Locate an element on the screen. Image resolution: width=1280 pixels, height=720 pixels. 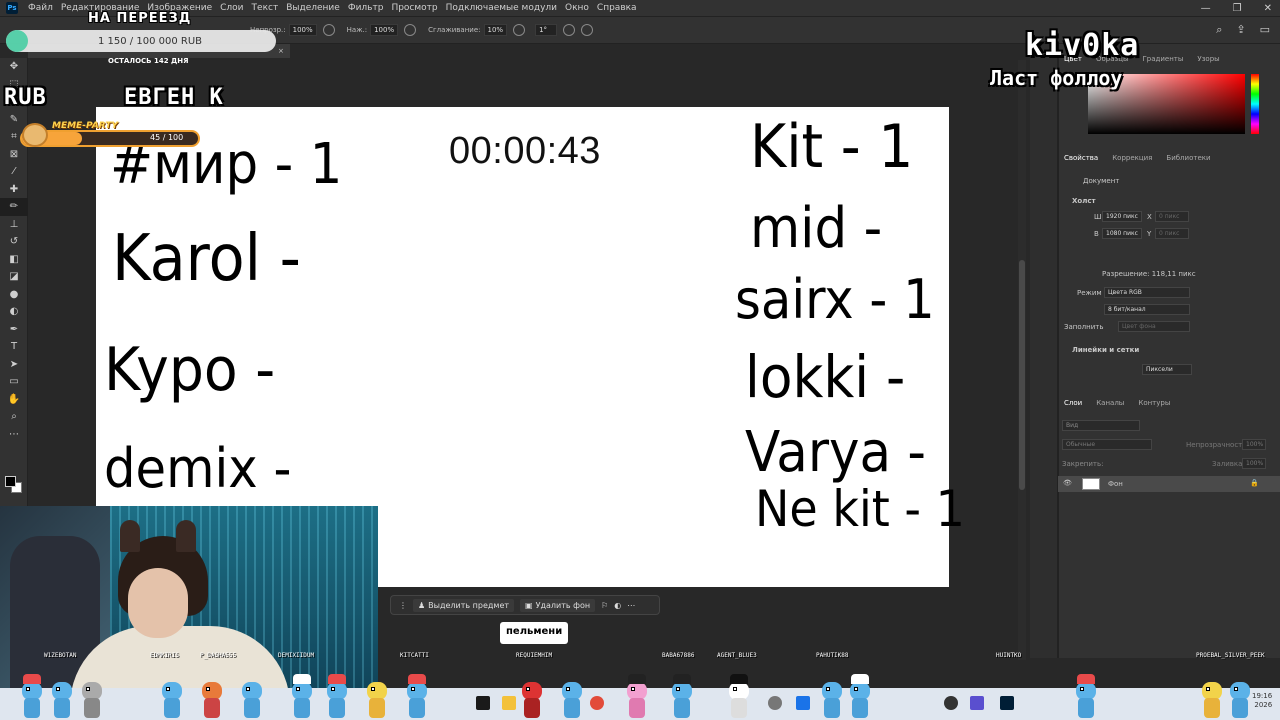
eraser-tool-icon: ◧ is located at coordinates (14, 260).